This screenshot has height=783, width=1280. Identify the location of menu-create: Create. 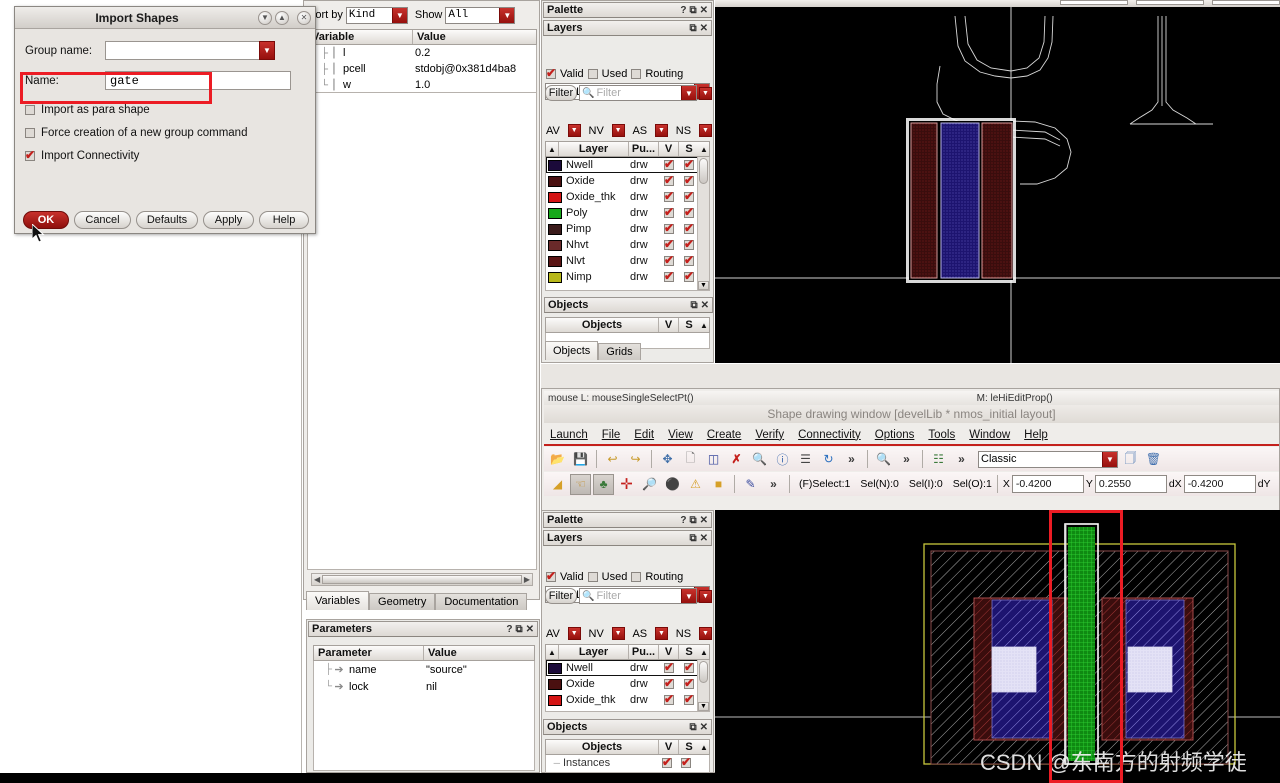
(724, 435).